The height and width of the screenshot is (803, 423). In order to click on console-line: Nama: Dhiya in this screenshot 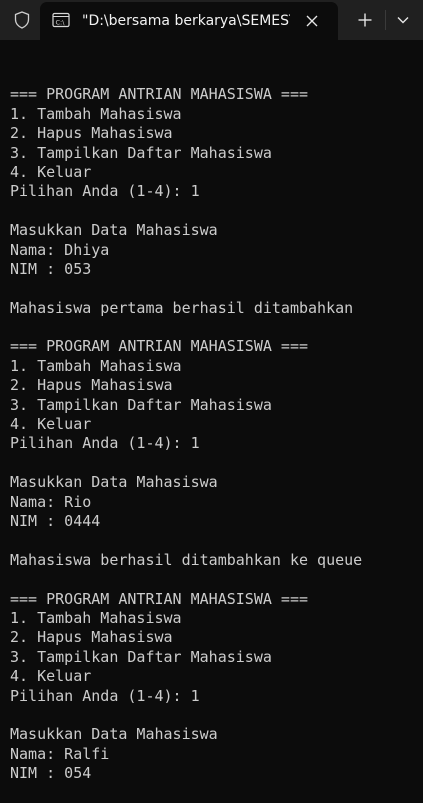, I will do `click(60, 249)`.